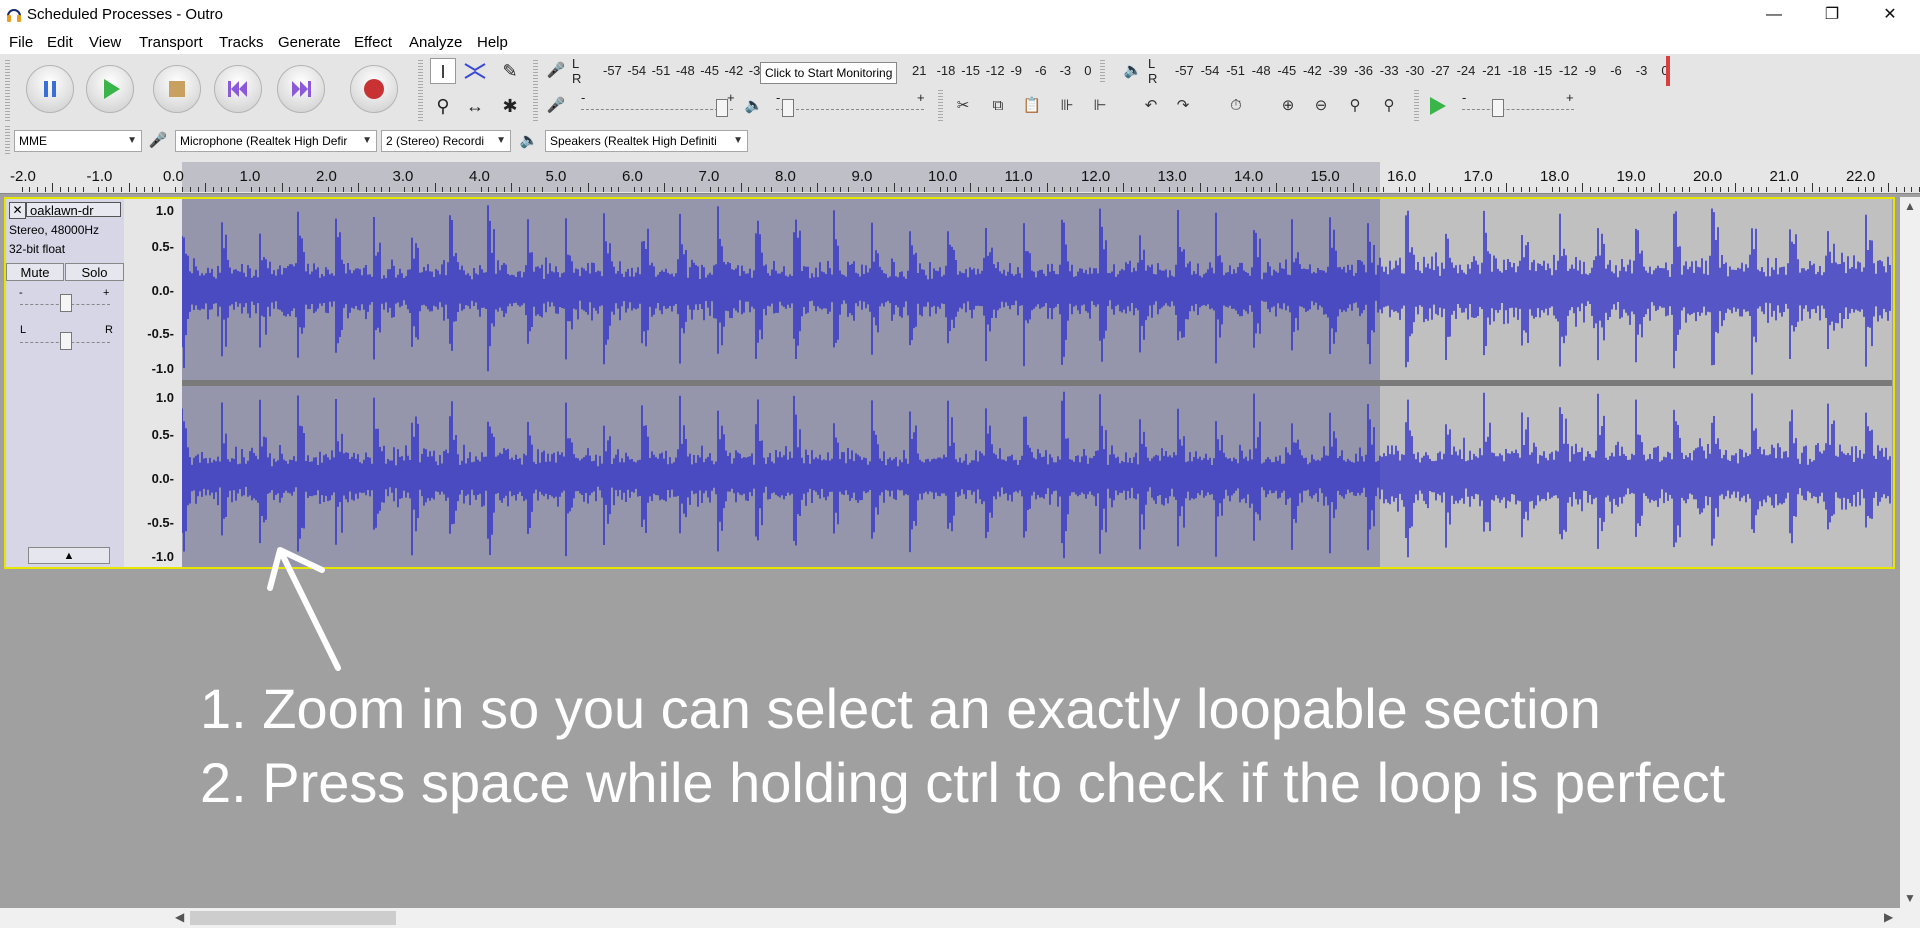 The width and height of the screenshot is (1920, 928). What do you see at coordinates (646, 141) in the screenshot?
I see `output-device-select: Speakers (Realtek High Definiti ▼` at bounding box center [646, 141].